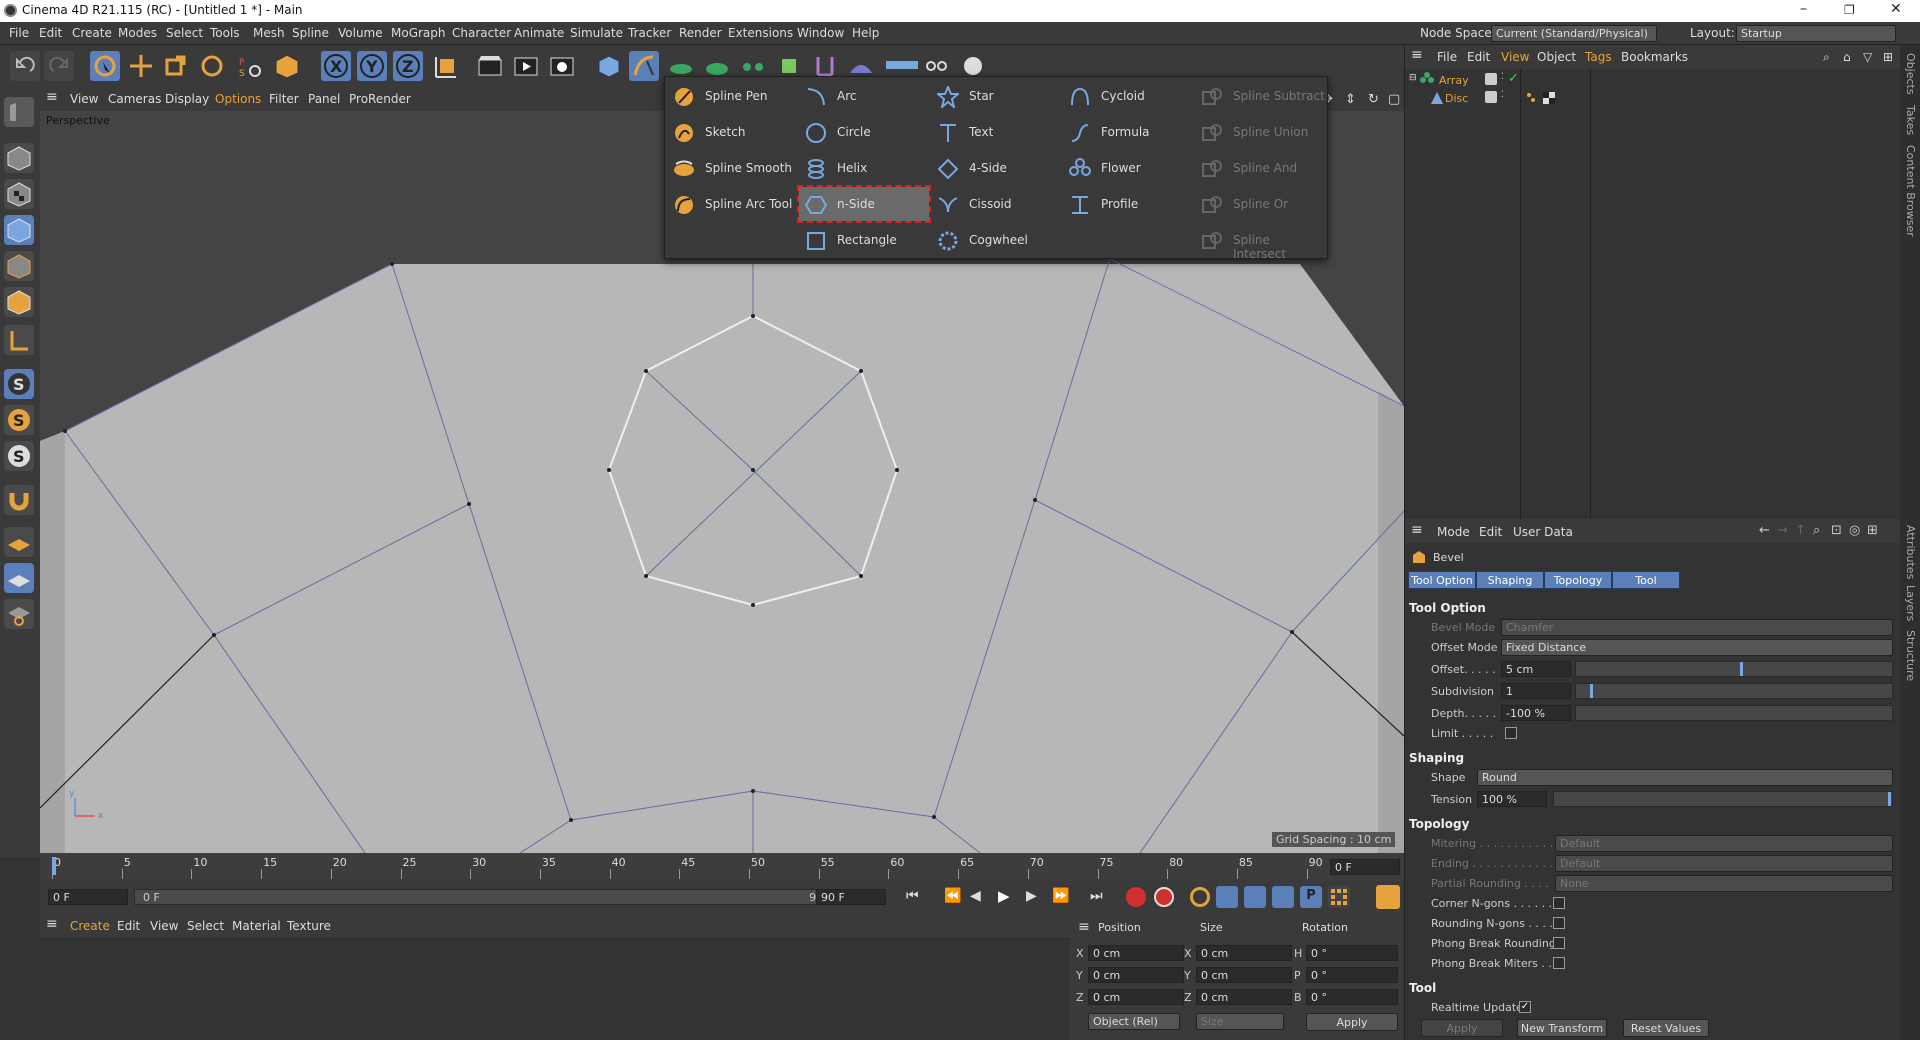 This screenshot has height=1040, width=1920. What do you see at coordinates (1136, 975) in the screenshot?
I see `coord-pos-y-field: 0 cm` at bounding box center [1136, 975].